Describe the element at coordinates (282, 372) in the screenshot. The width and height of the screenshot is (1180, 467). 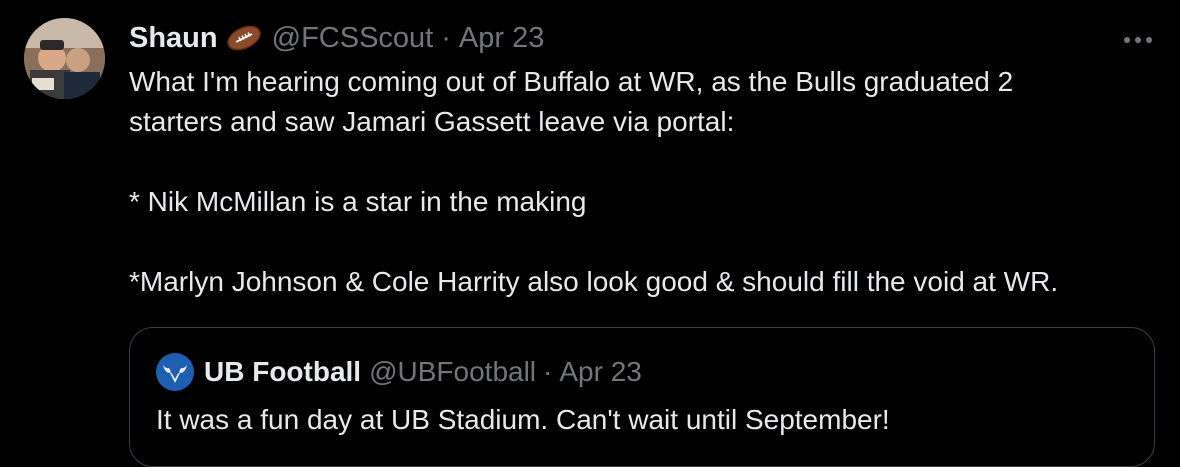
I see `quoted-author-name: UB Football` at that location.